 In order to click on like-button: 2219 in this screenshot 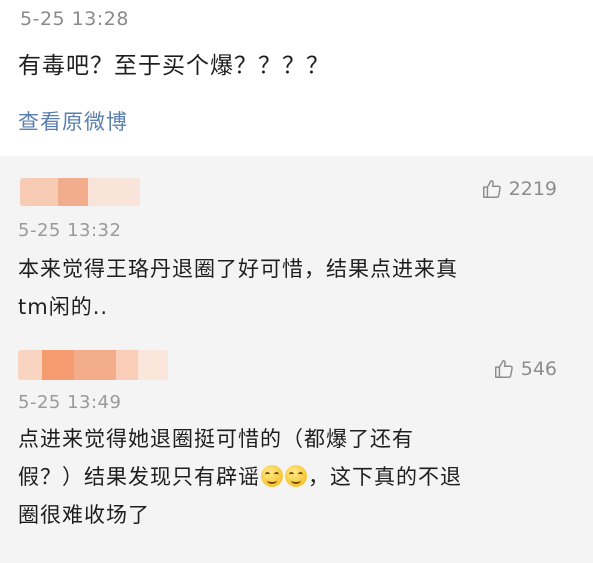, I will do `click(519, 189)`.